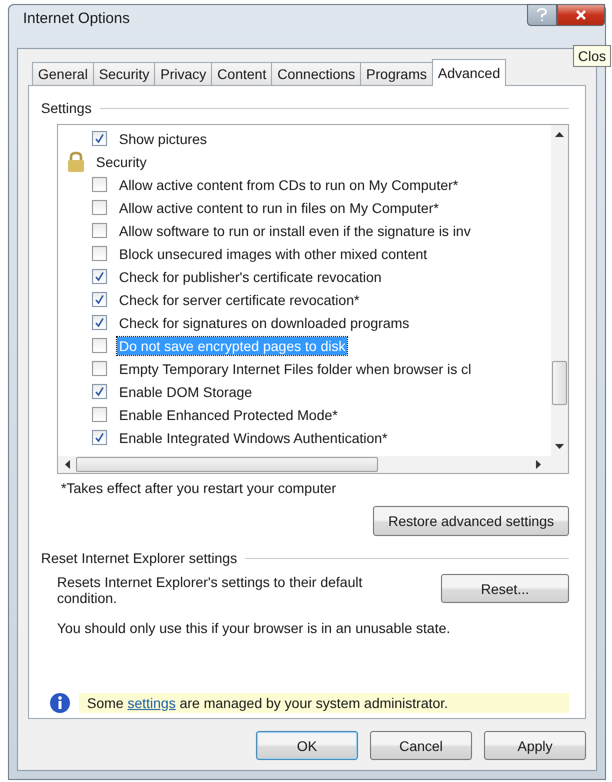  What do you see at coordinates (76, 161) in the screenshot?
I see `lock-icon` at bounding box center [76, 161].